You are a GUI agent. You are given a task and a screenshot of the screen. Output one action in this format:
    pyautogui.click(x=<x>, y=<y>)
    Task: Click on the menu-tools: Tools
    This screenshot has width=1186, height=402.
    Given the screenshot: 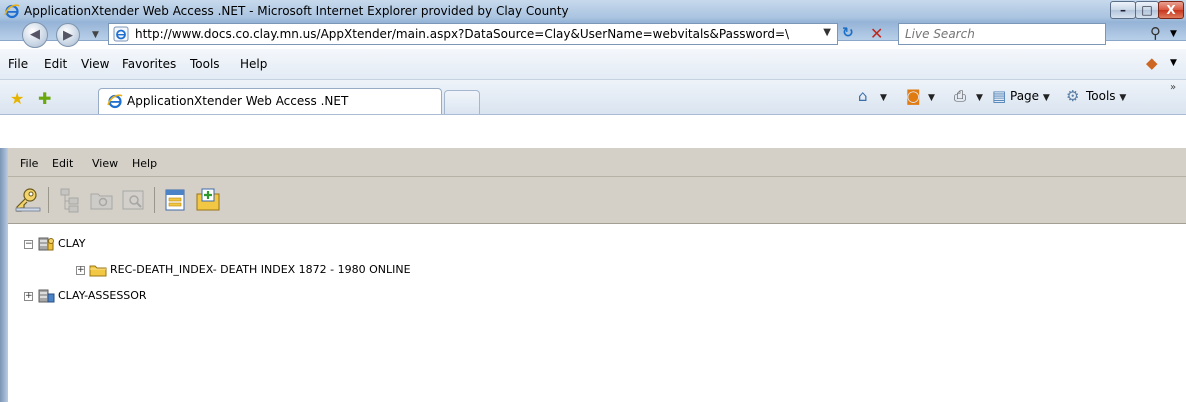 What is the action you would take?
    pyautogui.click(x=205, y=64)
    